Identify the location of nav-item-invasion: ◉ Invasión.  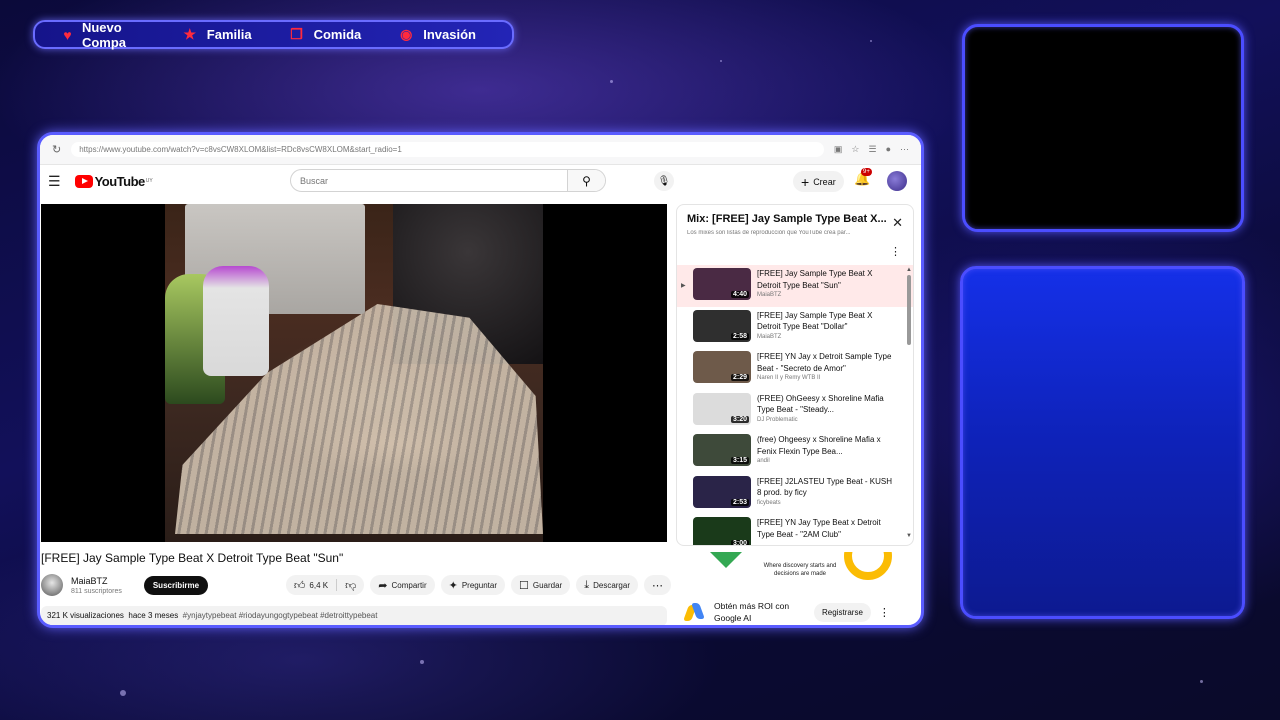
(436, 34).